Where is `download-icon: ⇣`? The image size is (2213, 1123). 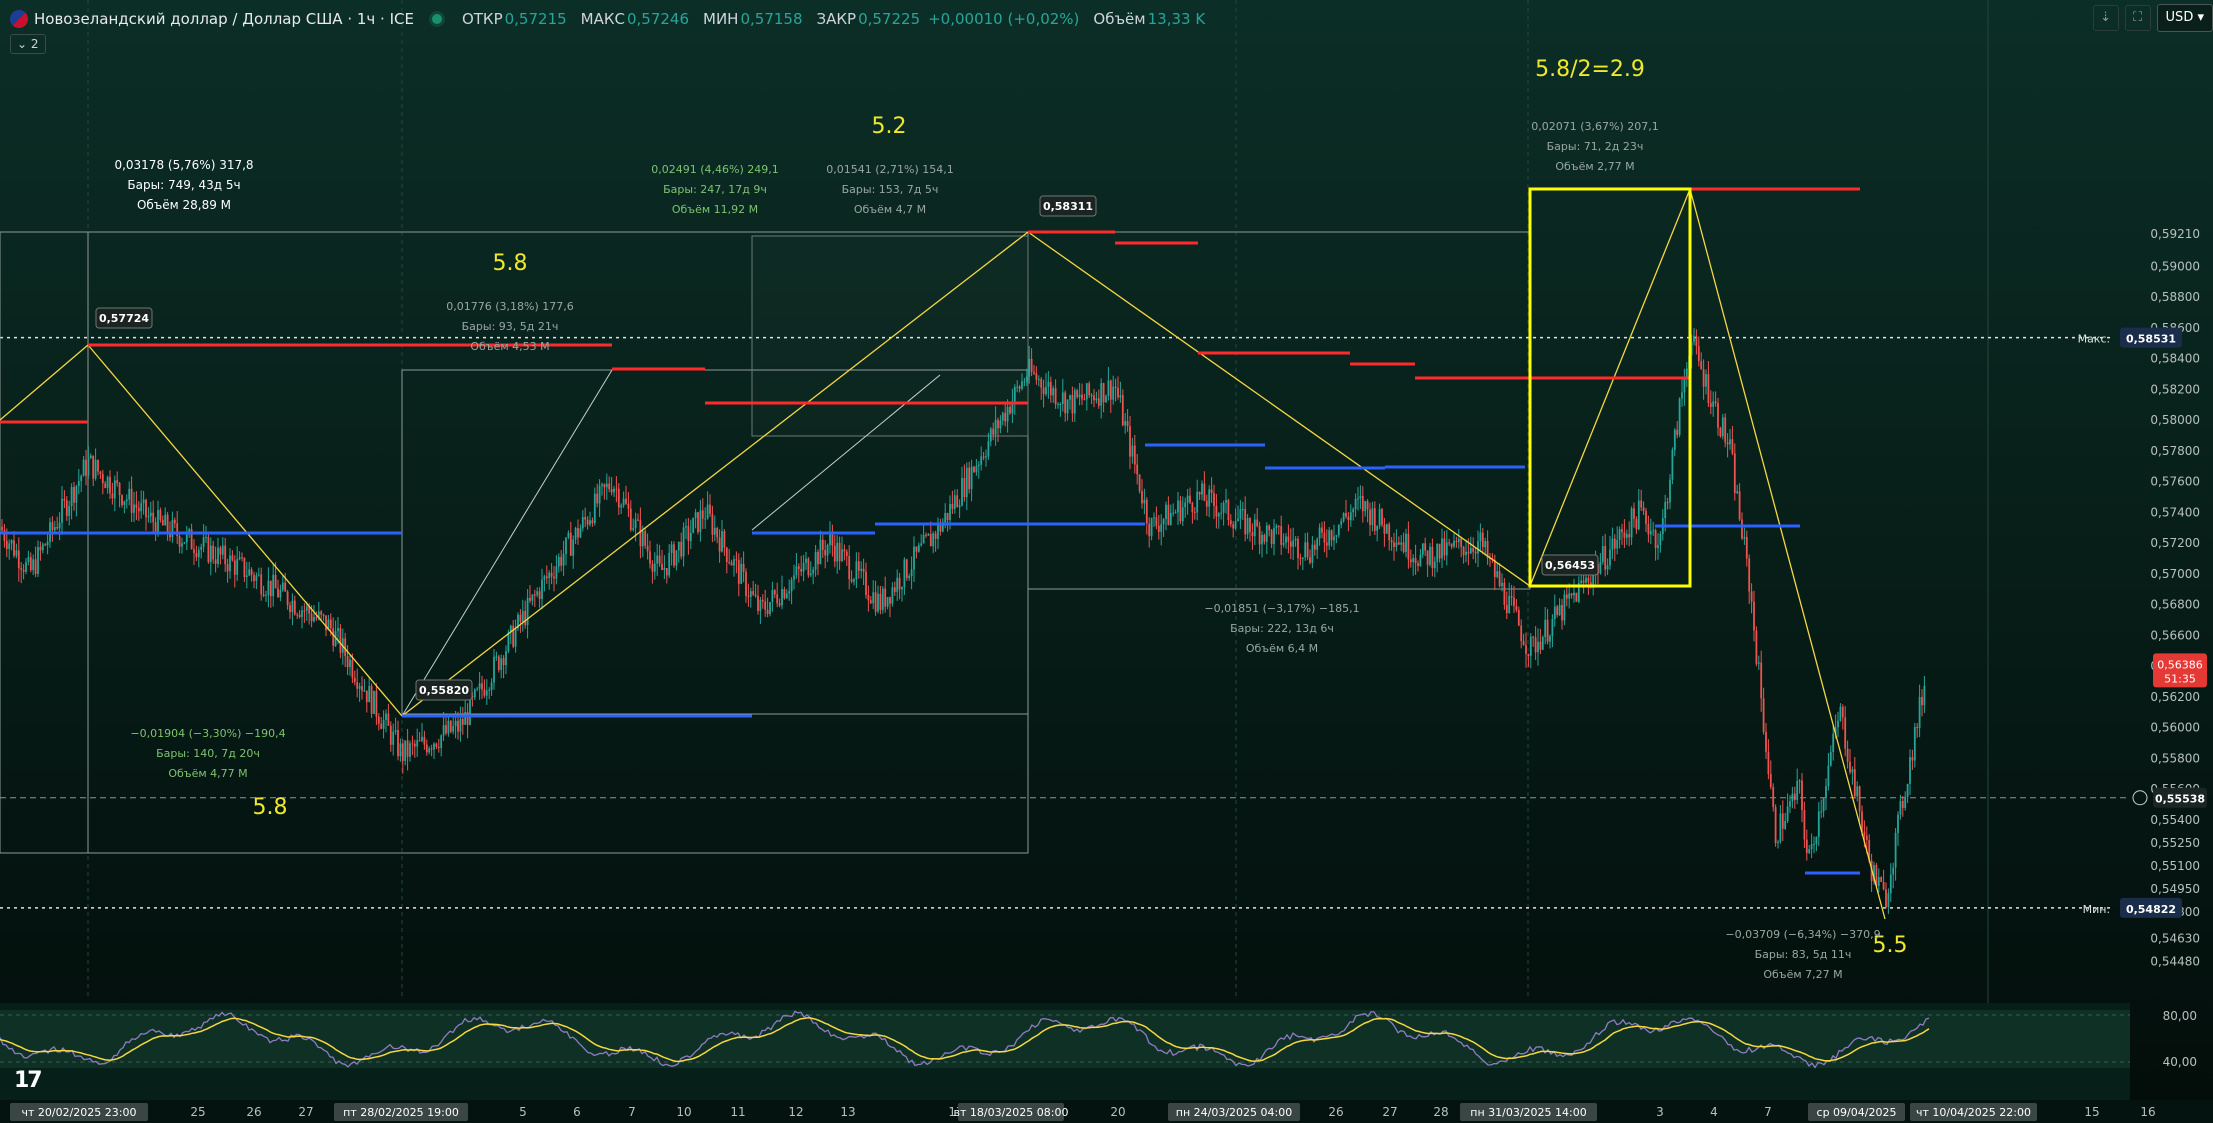 download-icon: ⇣ is located at coordinates (2105, 18).